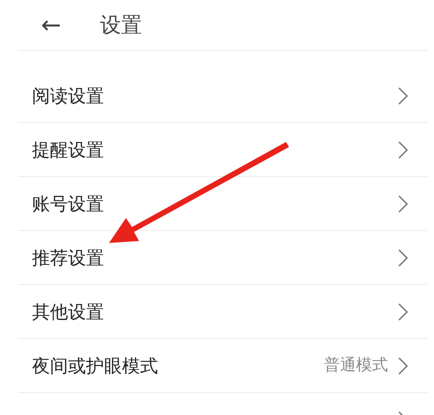  Describe the element at coordinates (223, 366) in the screenshot. I see `settings-item: 夜间或护眼模式 普通模式` at that location.